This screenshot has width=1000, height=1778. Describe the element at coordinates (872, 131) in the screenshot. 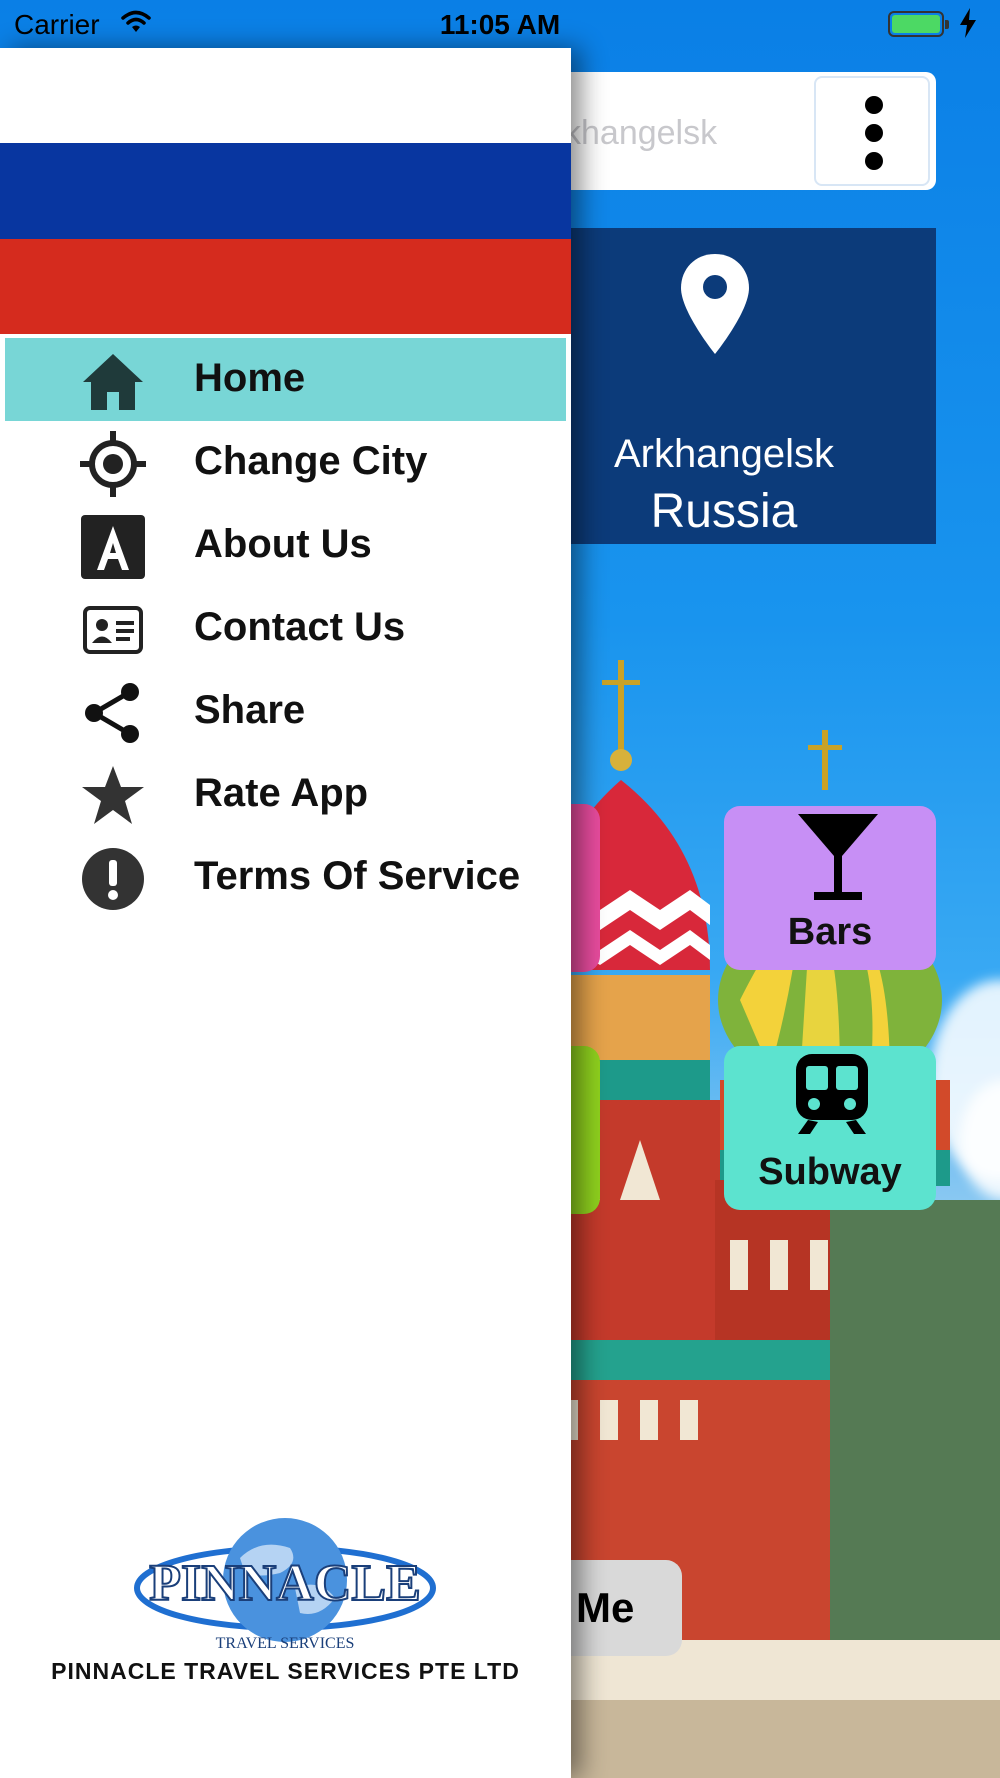

I see `more-options-button` at that location.